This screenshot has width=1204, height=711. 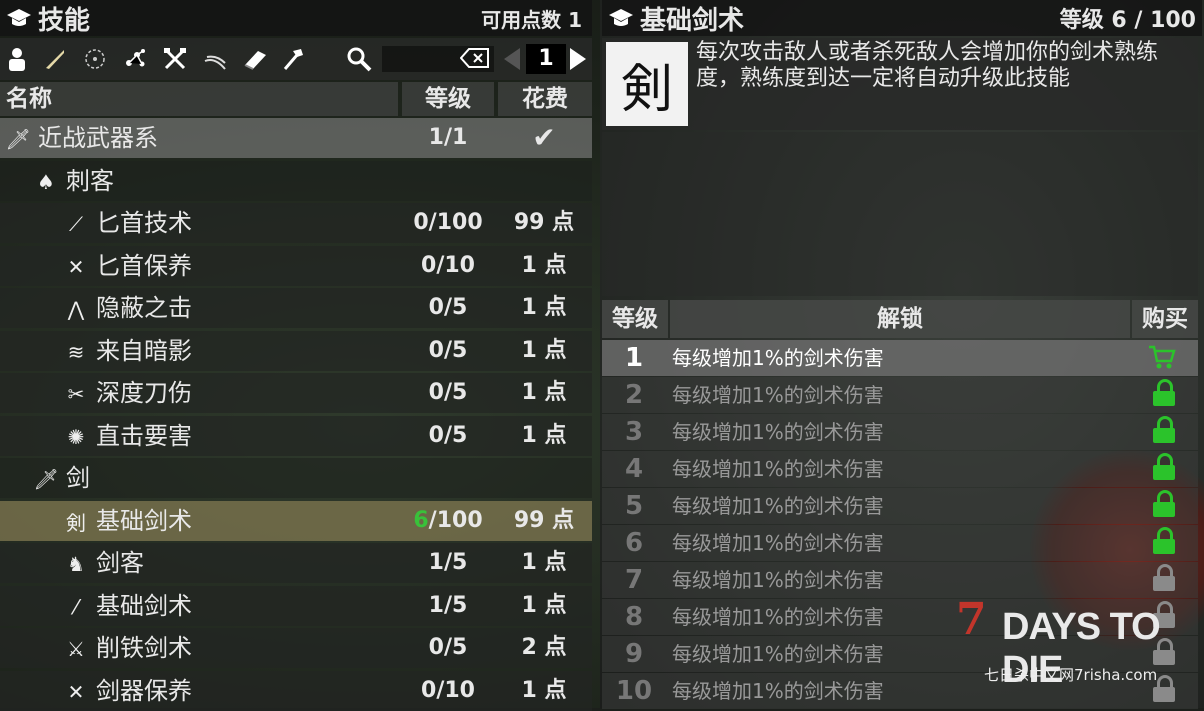 I want to click on group-row: 🗡 剑, so click(x=296, y=478).